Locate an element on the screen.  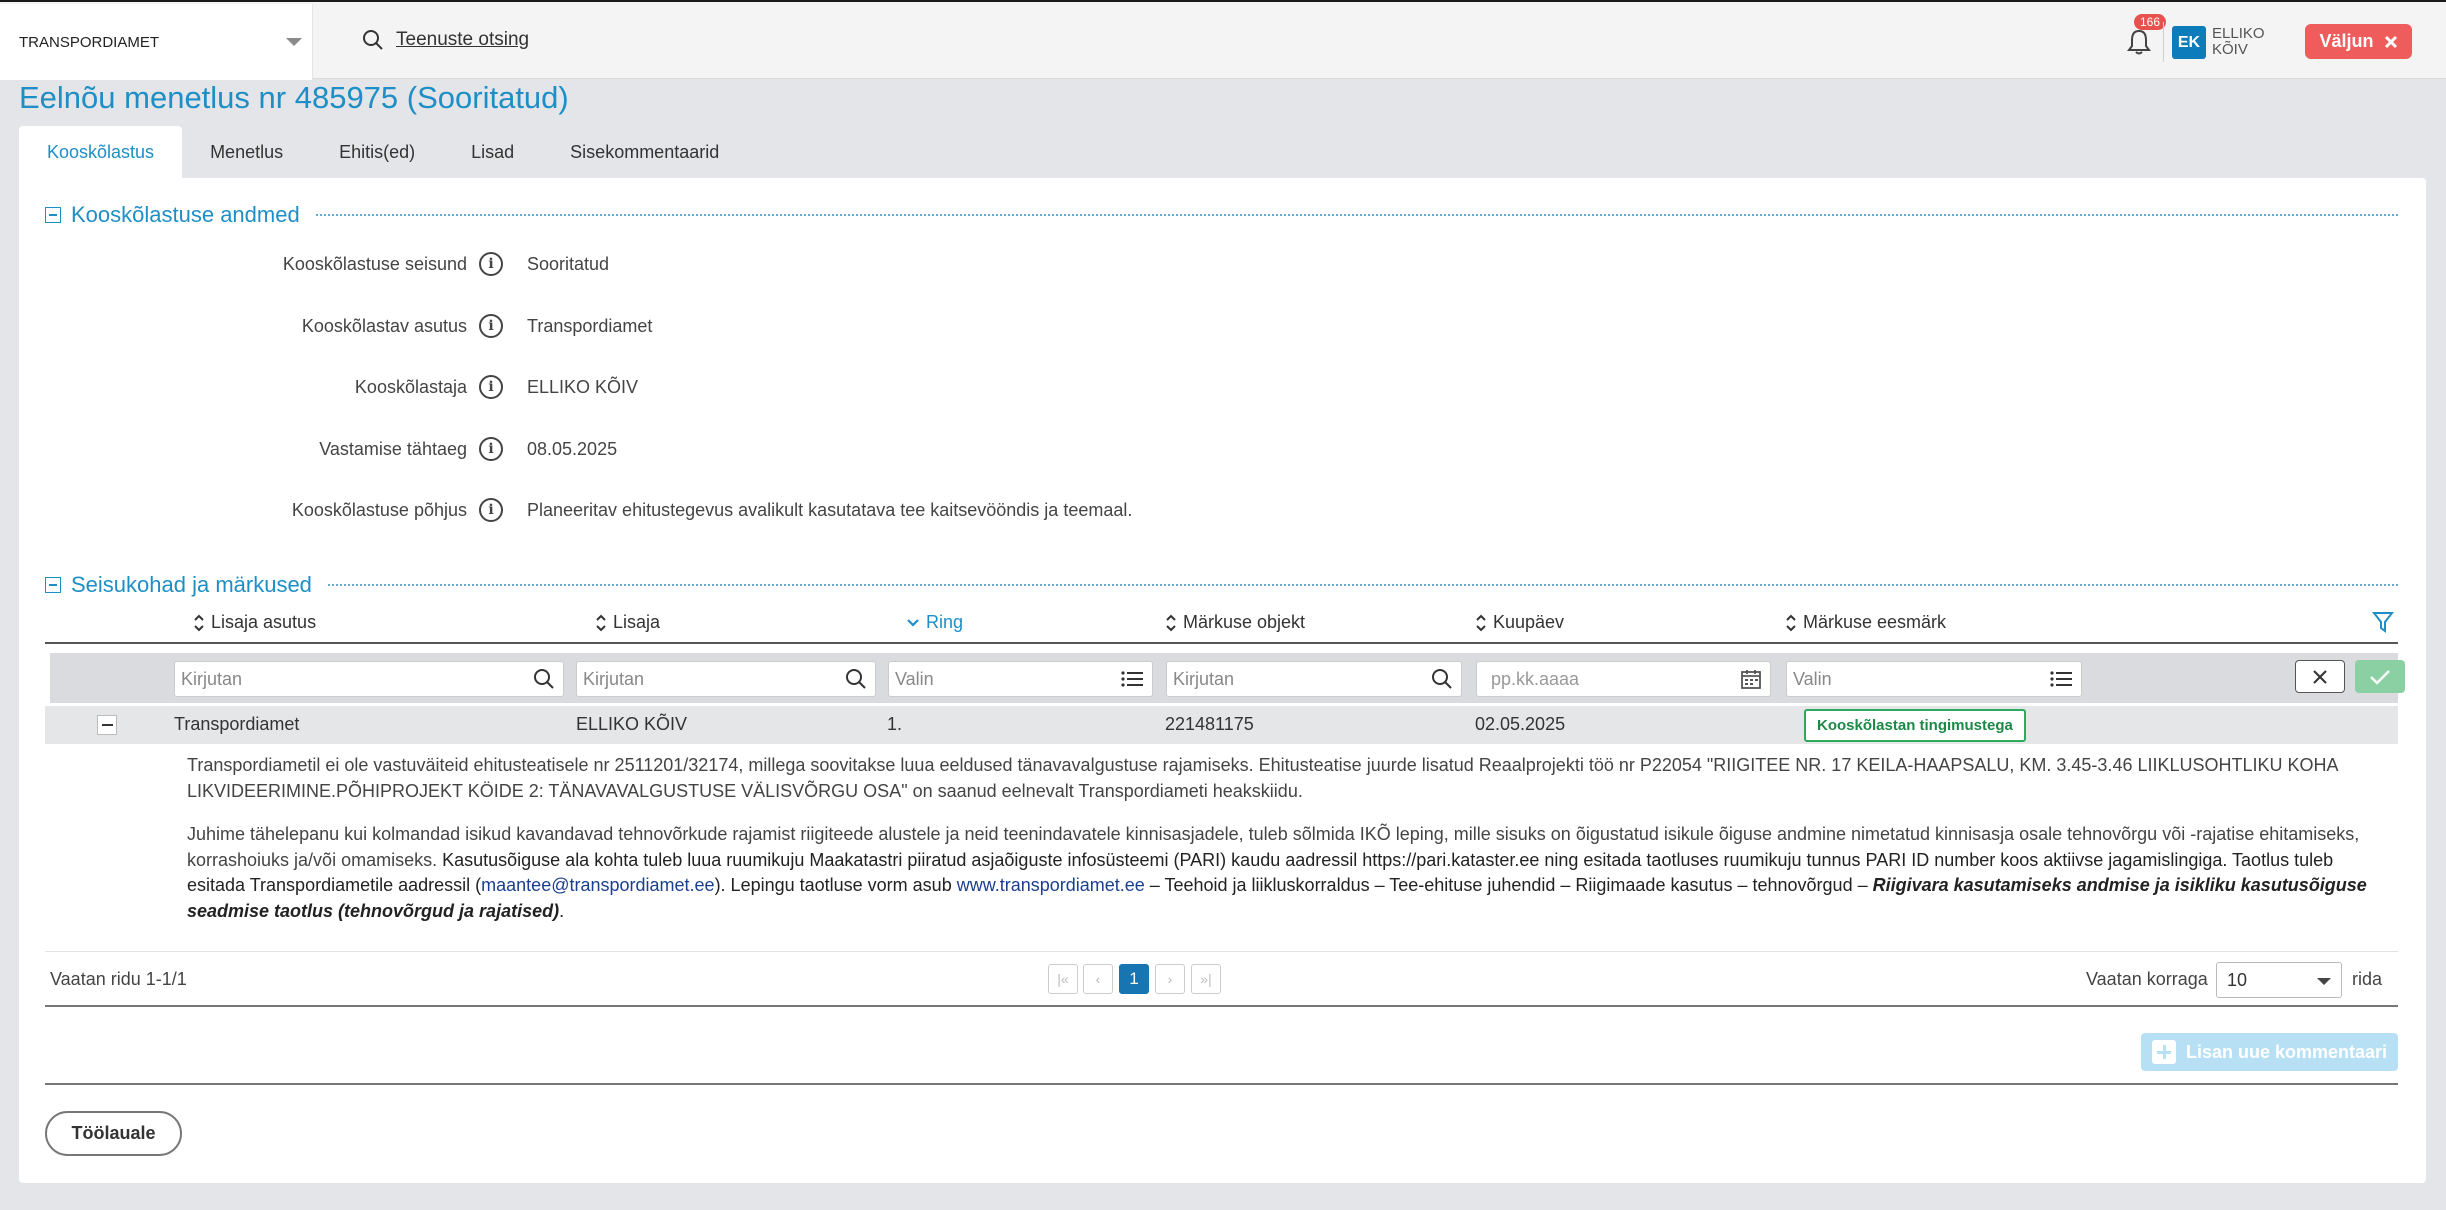
object-filter-input: Kirjutan is located at coordinates (1314, 679).